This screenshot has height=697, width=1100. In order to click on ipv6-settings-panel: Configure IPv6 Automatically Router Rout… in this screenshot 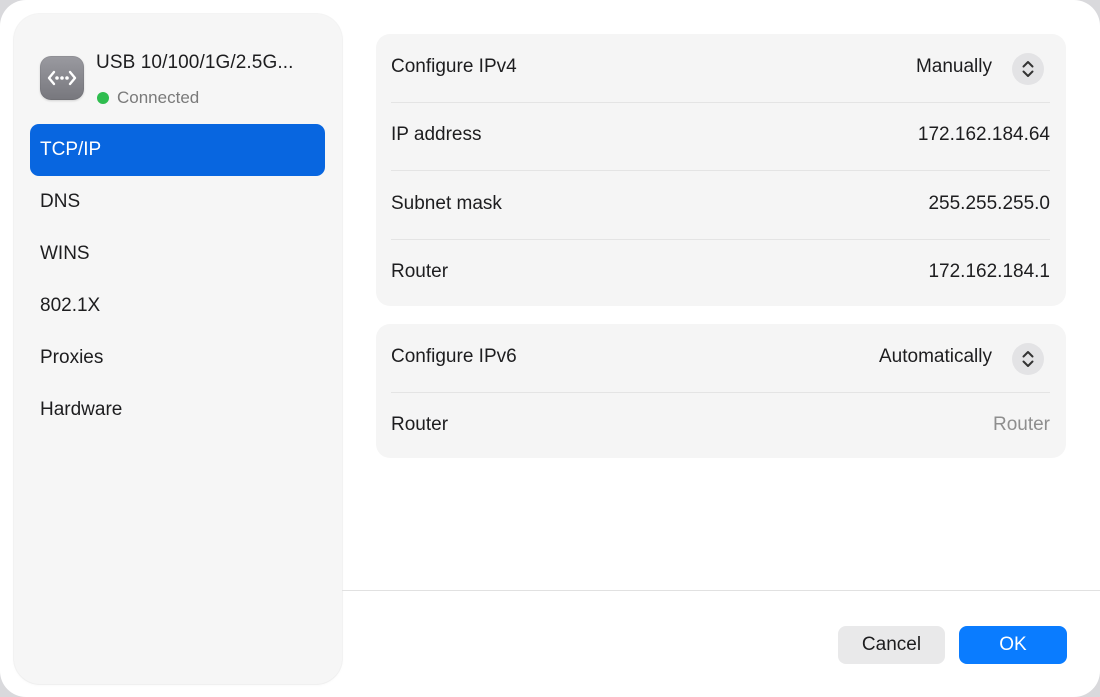, I will do `click(721, 391)`.